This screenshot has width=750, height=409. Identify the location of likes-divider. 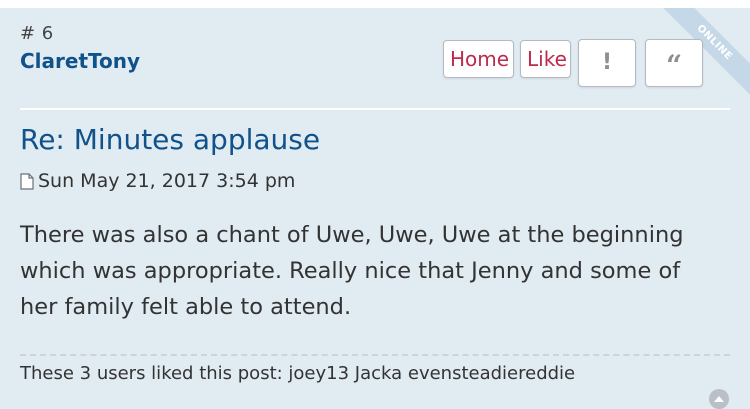
(375, 355).